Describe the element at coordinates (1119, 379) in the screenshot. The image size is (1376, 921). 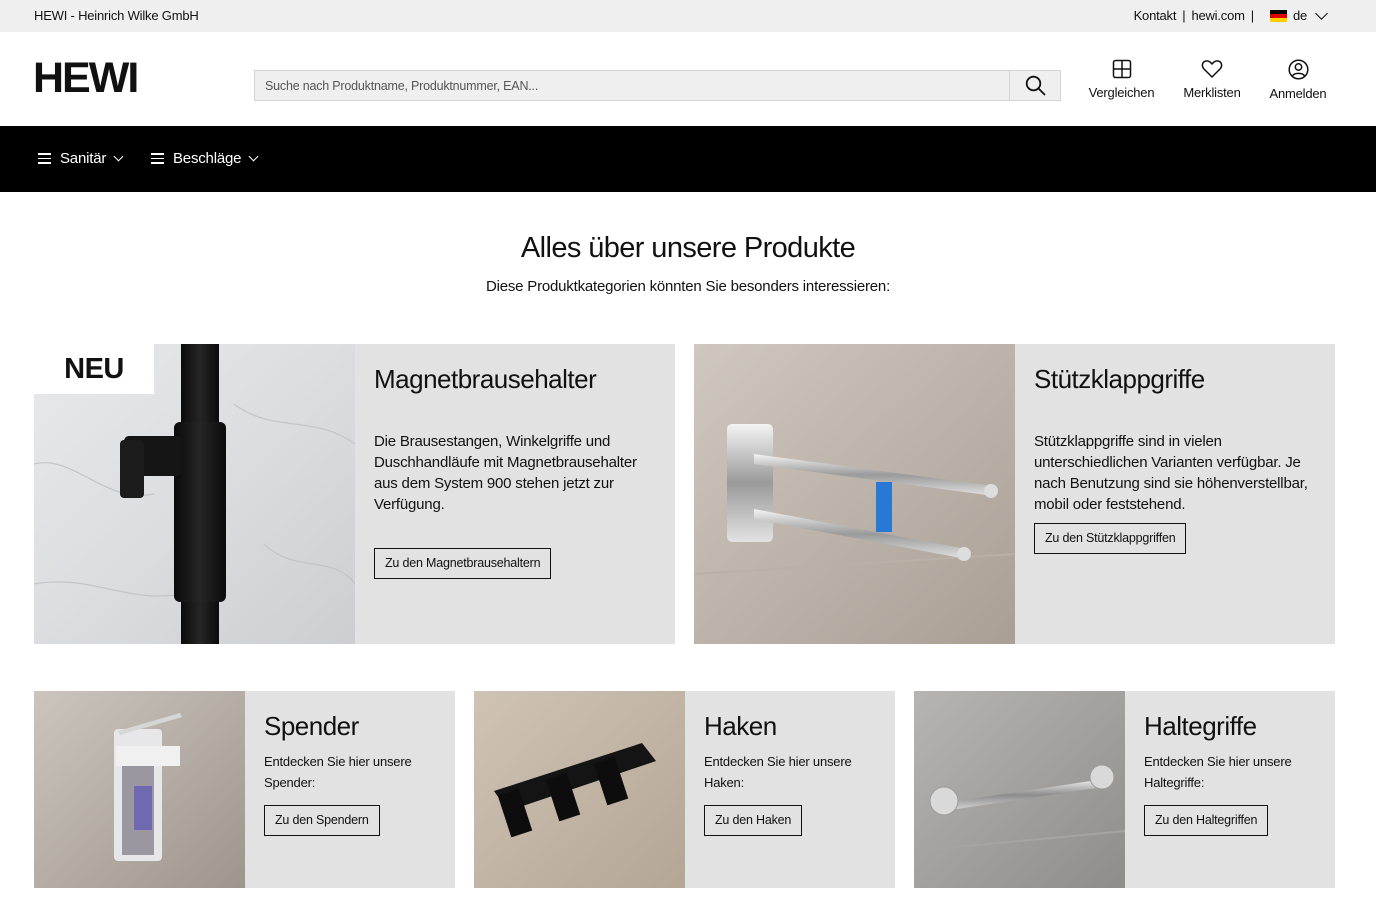
I see `card-title: Stützklappgriffe` at that location.